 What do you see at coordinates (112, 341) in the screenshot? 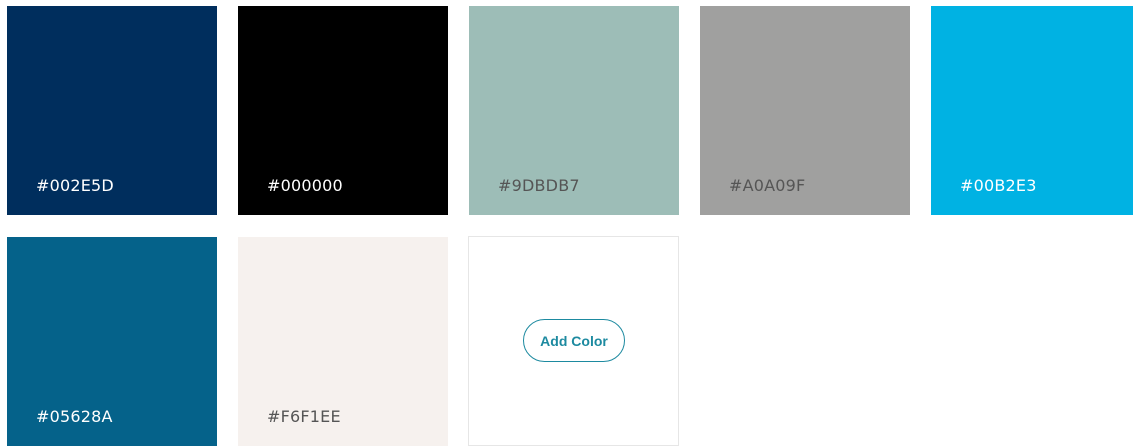
I see `color-swatch: #05628A` at bounding box center [112, 341].